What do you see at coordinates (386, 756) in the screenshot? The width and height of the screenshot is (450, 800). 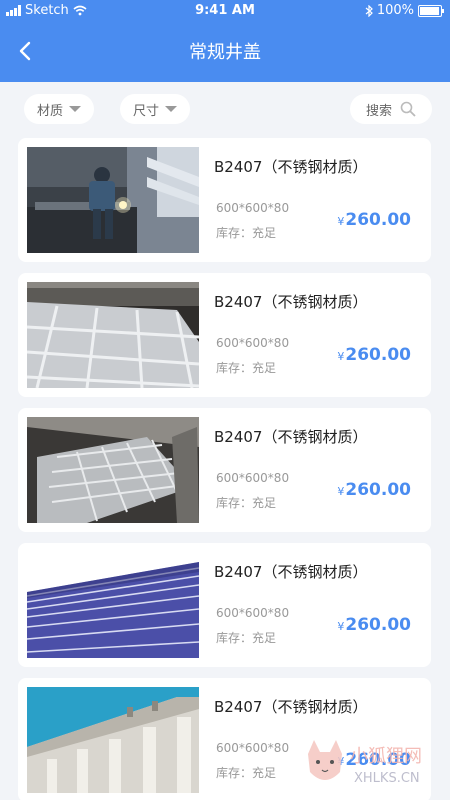 I see `watermark-text-cn: 小狐狸网` at bounding box center [386, 756].